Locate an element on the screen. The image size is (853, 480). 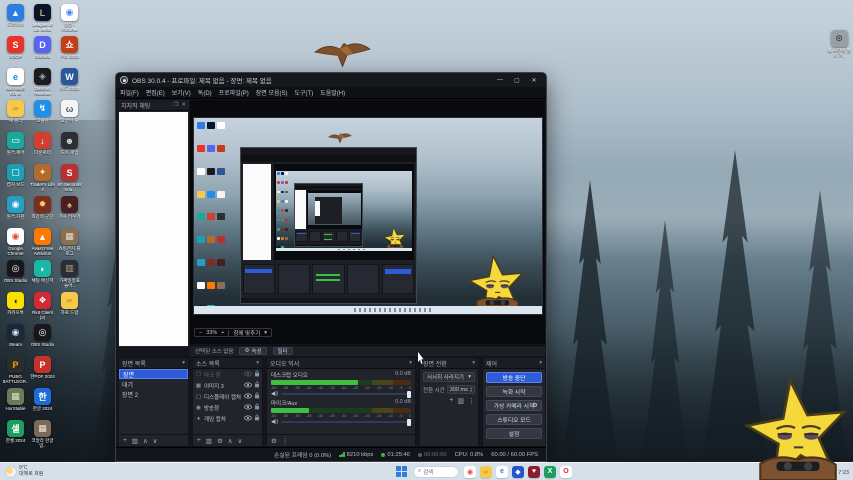
menu-장면 모음: 장면 모음(S) is located at coordinates (272, 92).